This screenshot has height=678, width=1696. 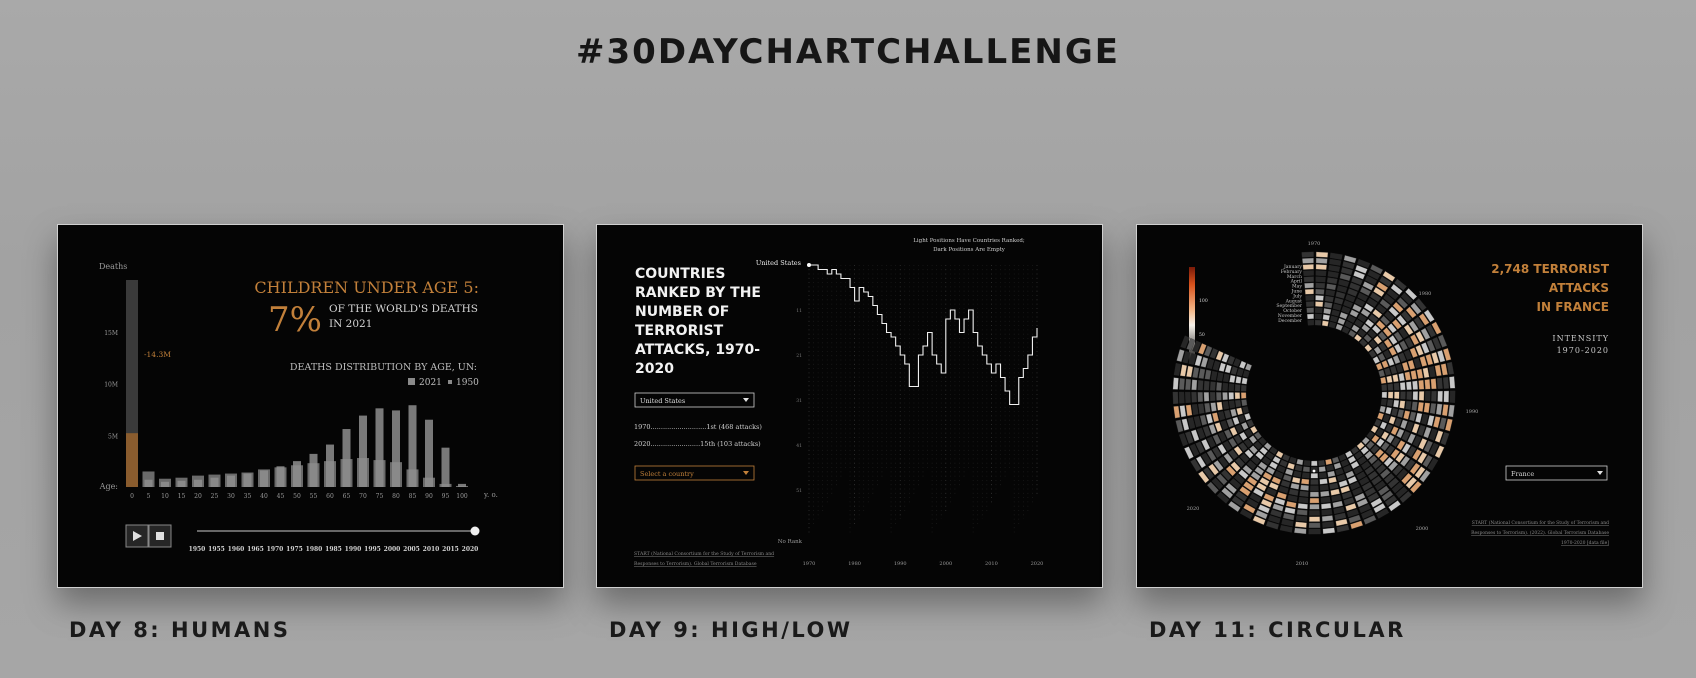 What do you see at coordinates (295, 320) in the screenshot?
I see `highlight-percent: 7%` at bounding box center [295, 320].